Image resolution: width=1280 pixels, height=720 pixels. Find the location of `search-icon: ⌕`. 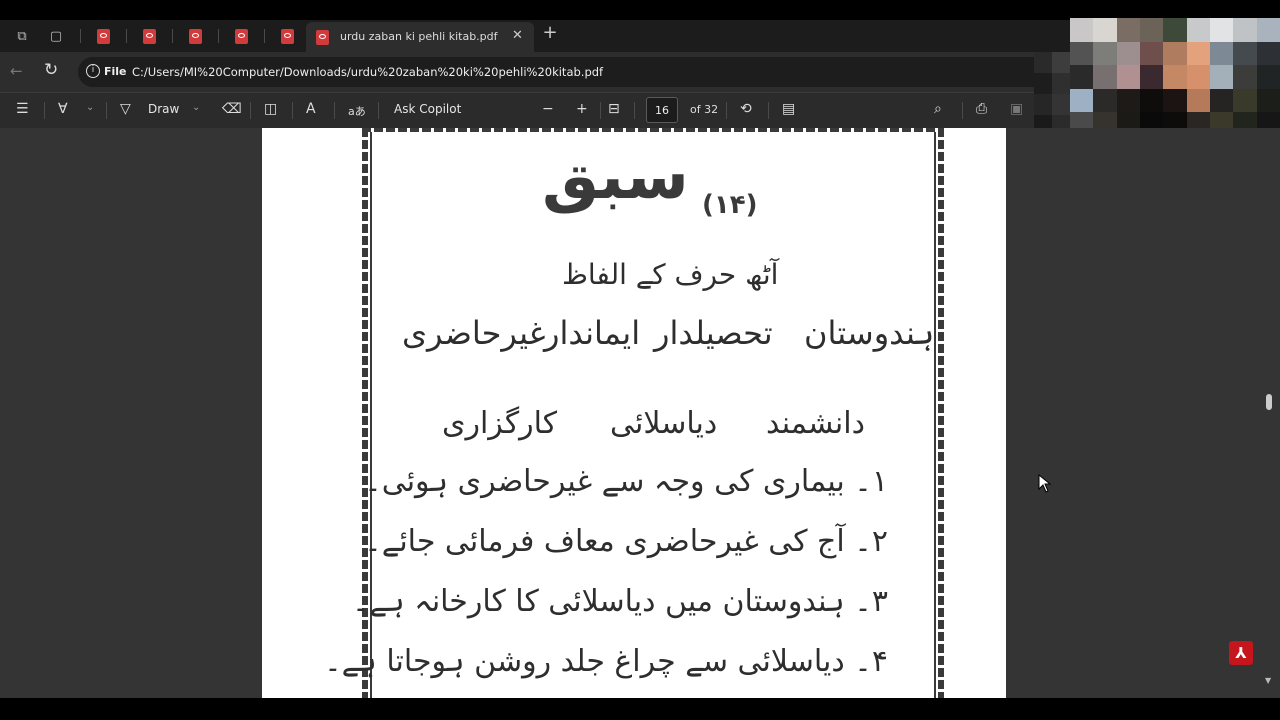

search-icon: ⌕ is located at coordinates (938, 109).